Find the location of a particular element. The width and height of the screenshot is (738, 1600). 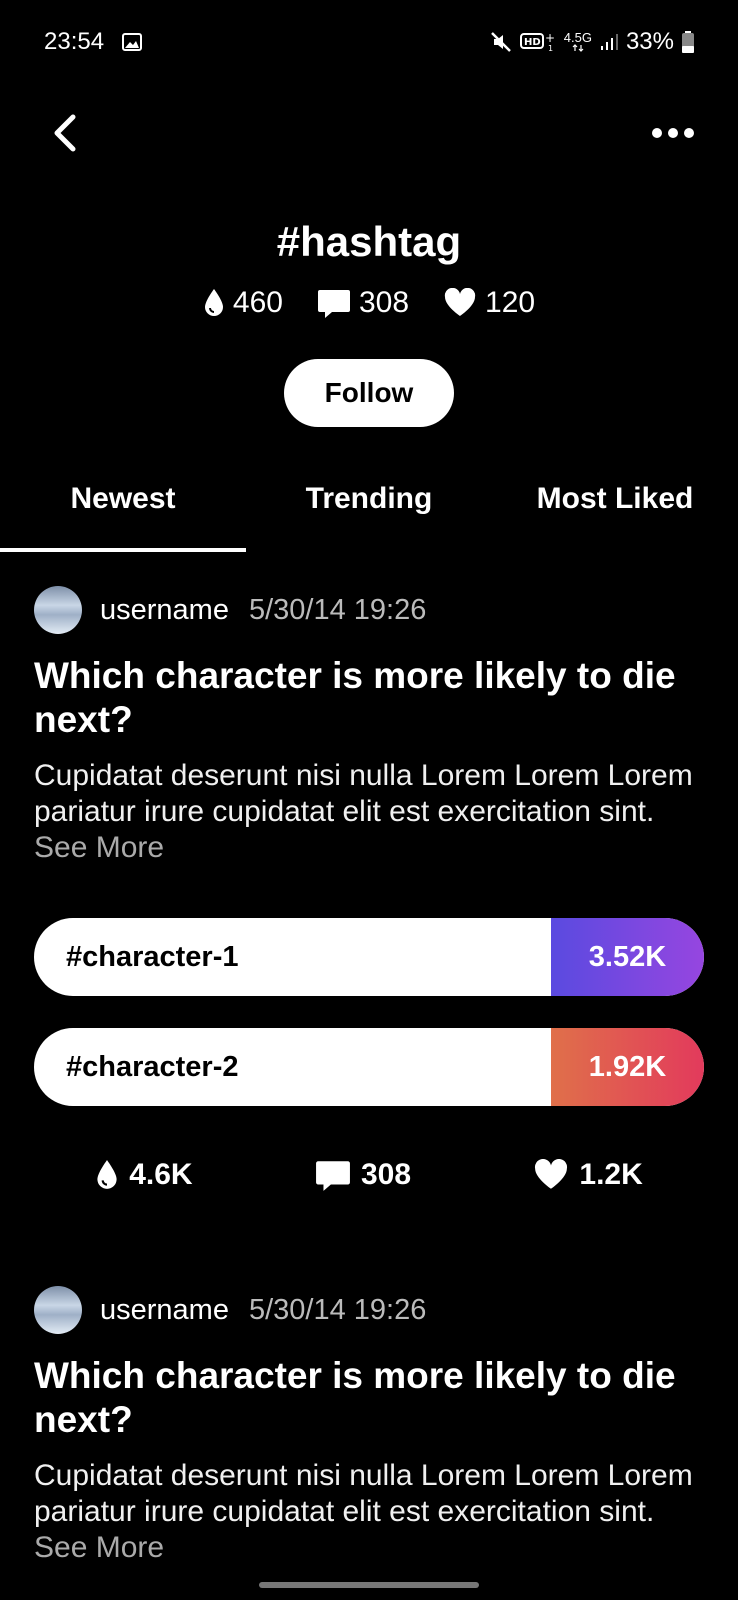

hashtag-comments-stat: 308 is located at coordinates (363, 303).